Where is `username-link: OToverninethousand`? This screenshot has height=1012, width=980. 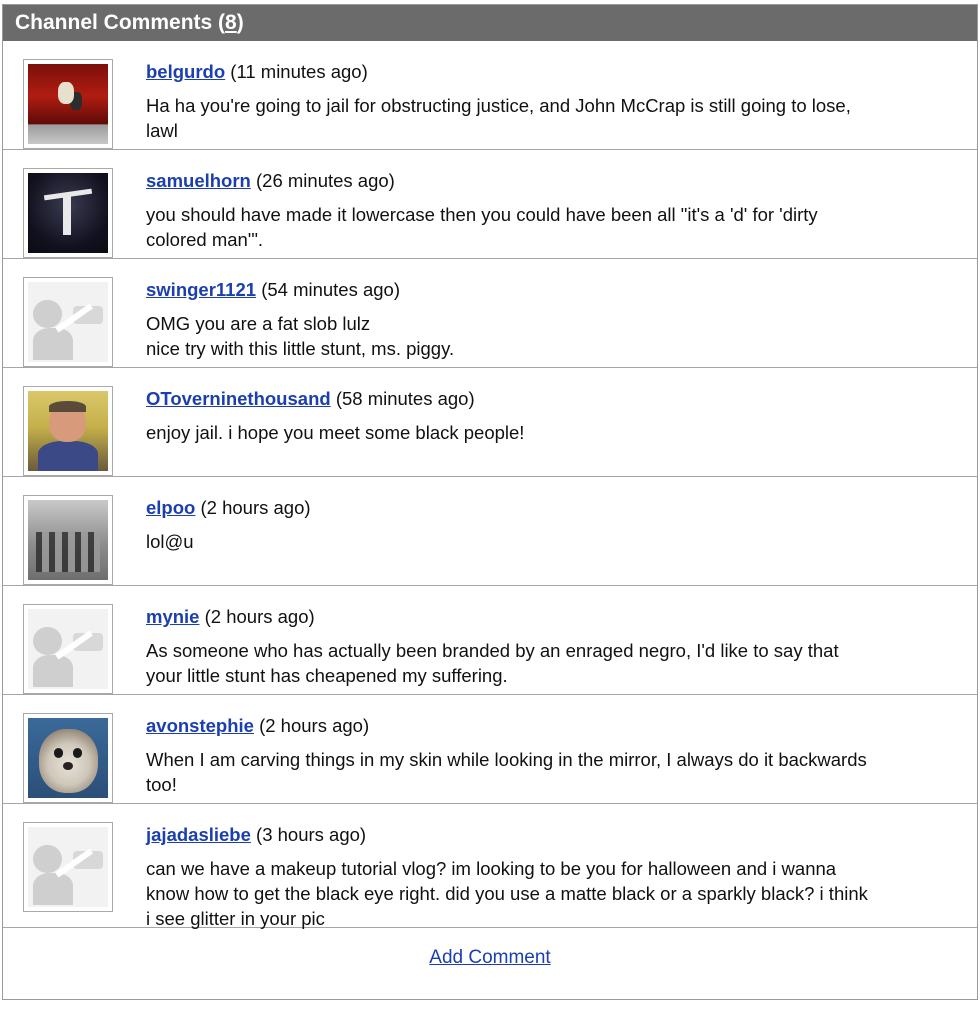
username-link: OToverninethousand is located at coordinates (238, 398).